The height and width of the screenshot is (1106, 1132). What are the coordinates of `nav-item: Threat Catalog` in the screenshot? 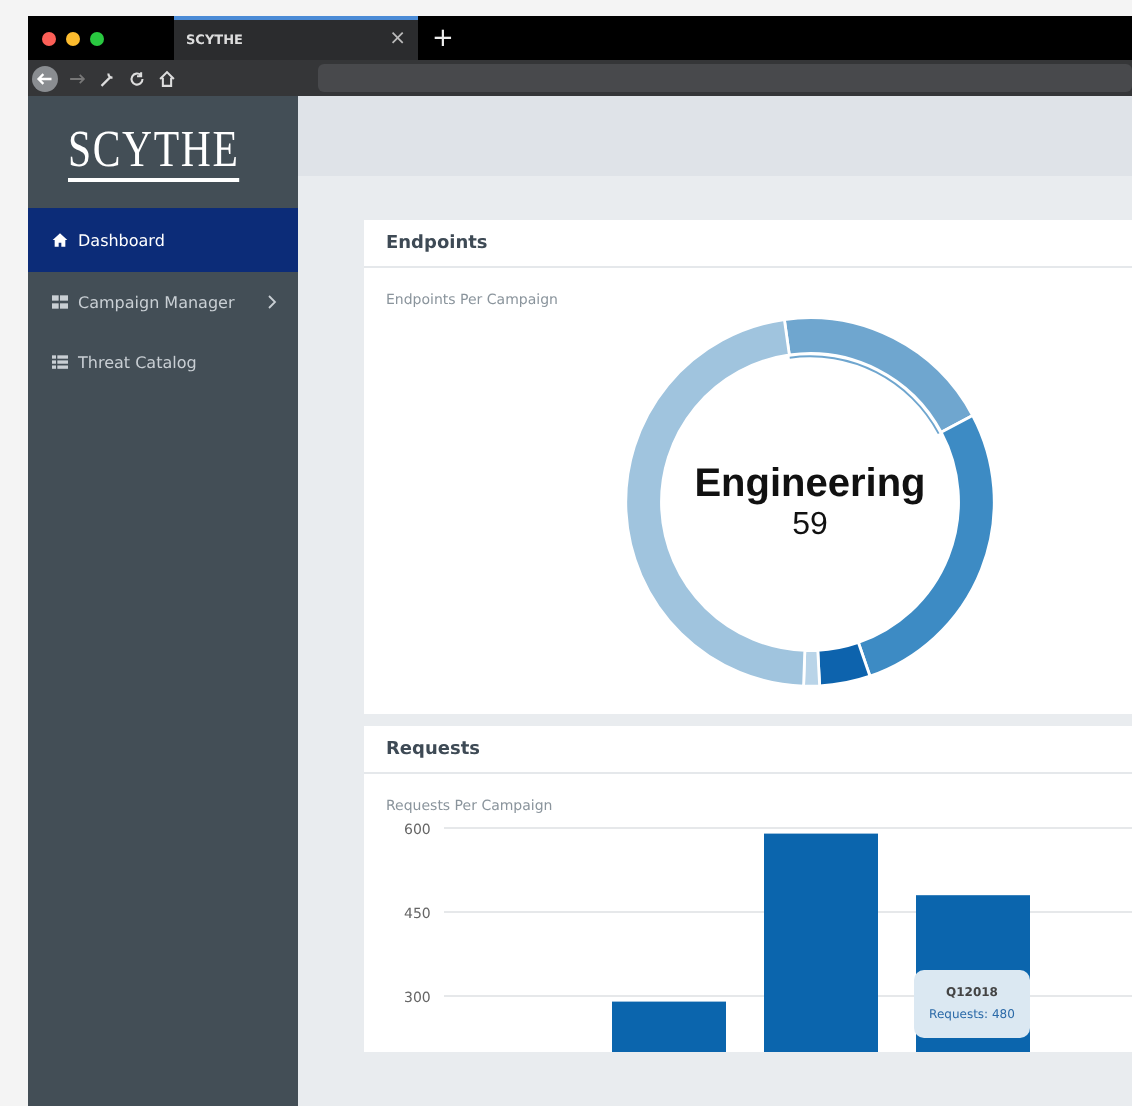 It's located at (163, 362).